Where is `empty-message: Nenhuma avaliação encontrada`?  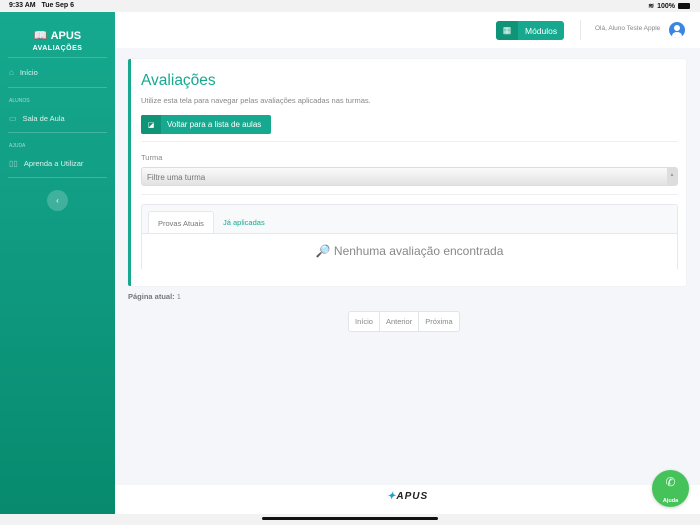
empty-message: Nenhuma avaliação encontrada is located at coordinates (418, 251).